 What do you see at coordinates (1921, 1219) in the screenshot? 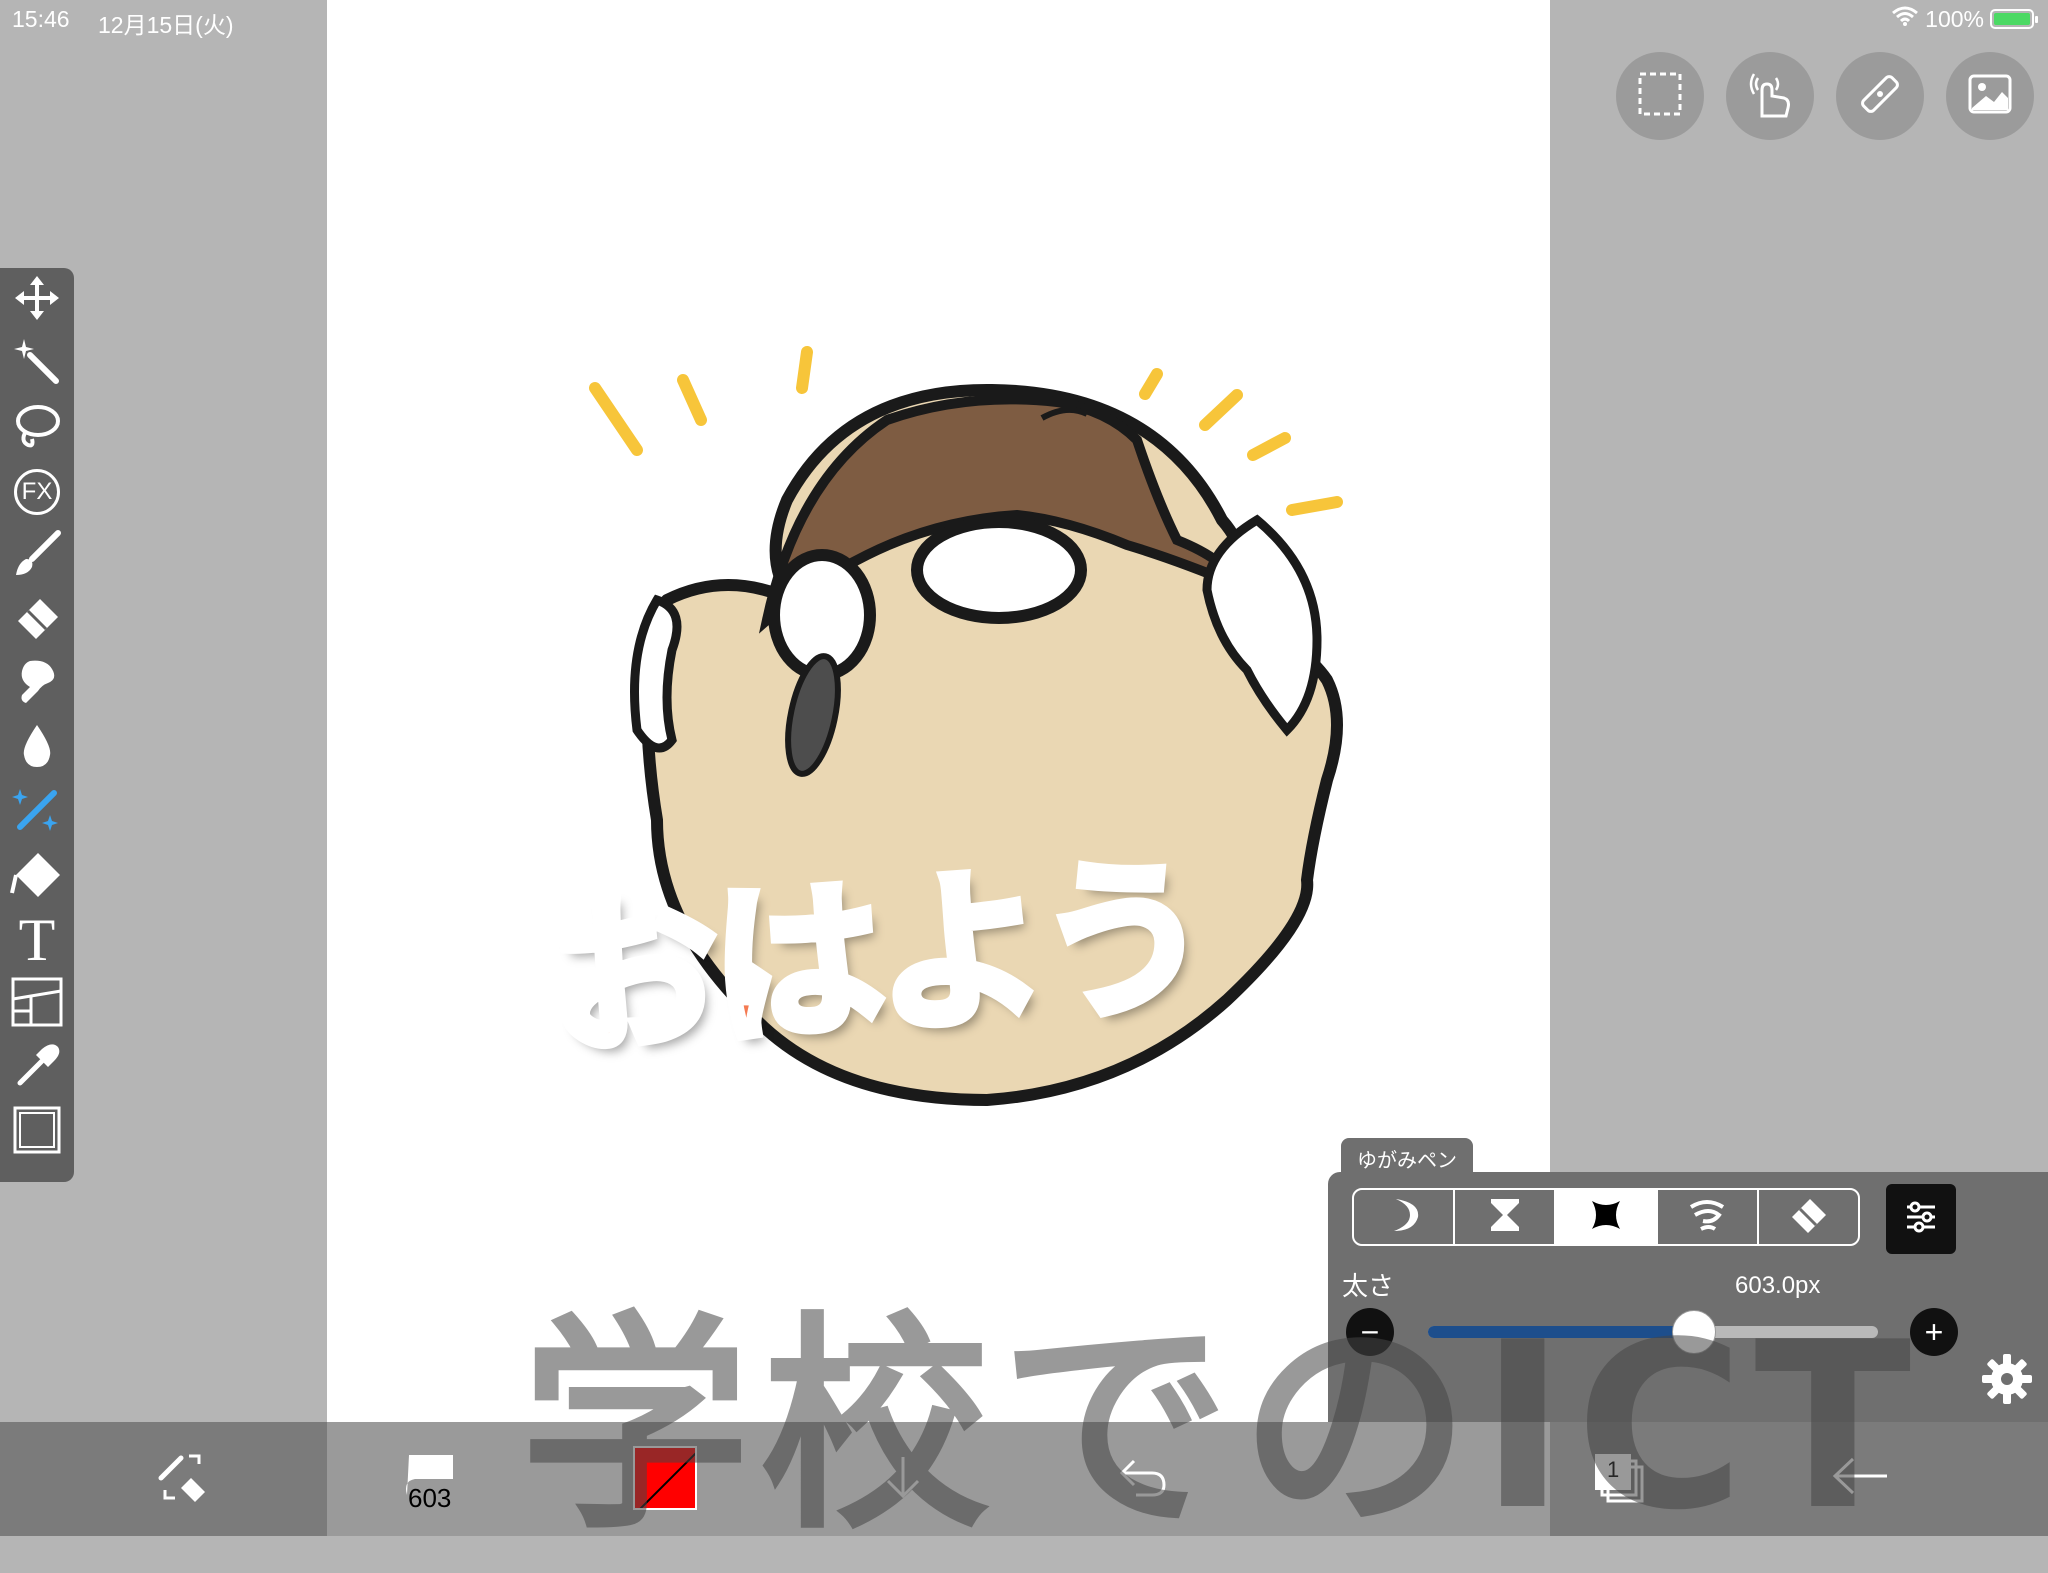
I see `sliders-icon` at bounding box center [1921, 1219].